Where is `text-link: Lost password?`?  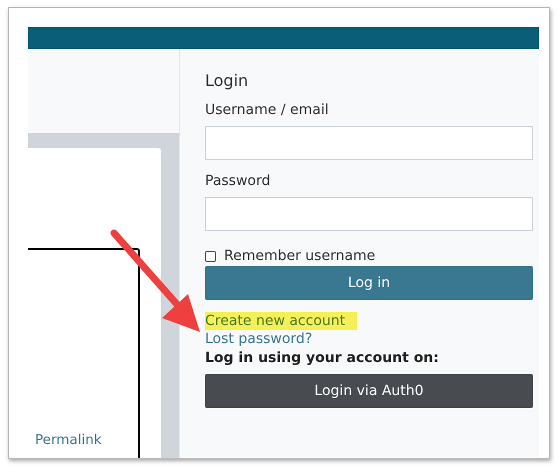 text-link: Lost password? is located at coordinates (264, 339).